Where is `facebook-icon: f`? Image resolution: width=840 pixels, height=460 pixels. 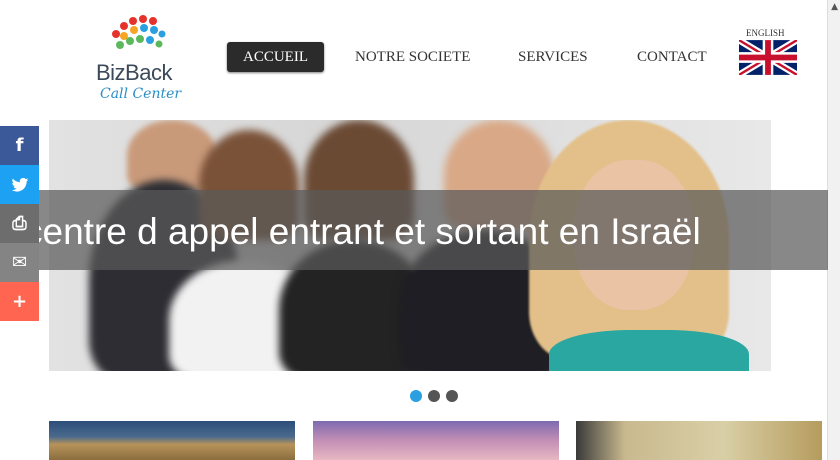
facebook-icon: f is located at coordinates (19, 145).